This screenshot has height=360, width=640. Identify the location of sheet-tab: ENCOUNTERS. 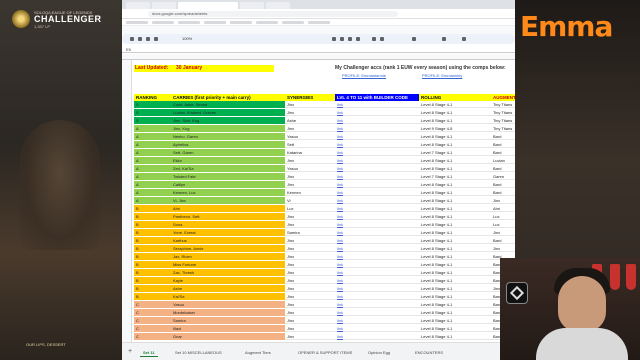
(429, 352).